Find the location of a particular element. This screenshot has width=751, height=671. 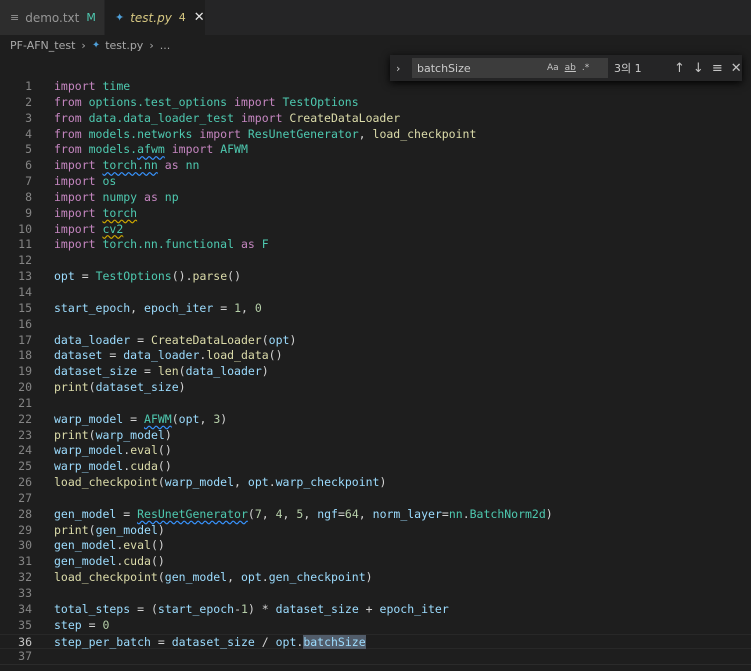

code-token: numpy is located at coordinates (120, 196).